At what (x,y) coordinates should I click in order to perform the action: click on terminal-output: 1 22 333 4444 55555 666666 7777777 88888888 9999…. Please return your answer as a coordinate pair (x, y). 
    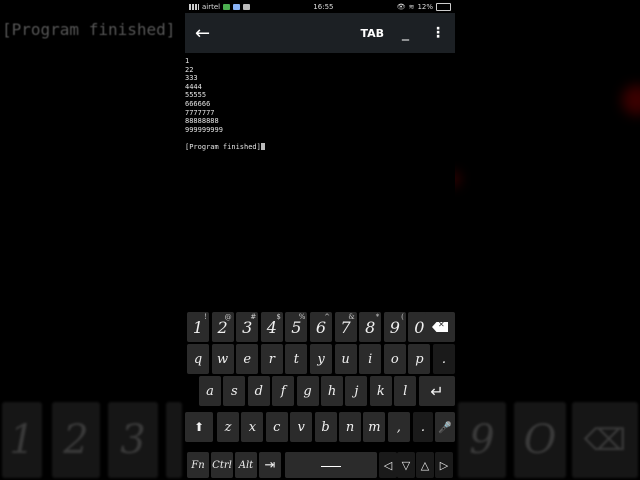
    Looking at the image, I should click on (320, 102).